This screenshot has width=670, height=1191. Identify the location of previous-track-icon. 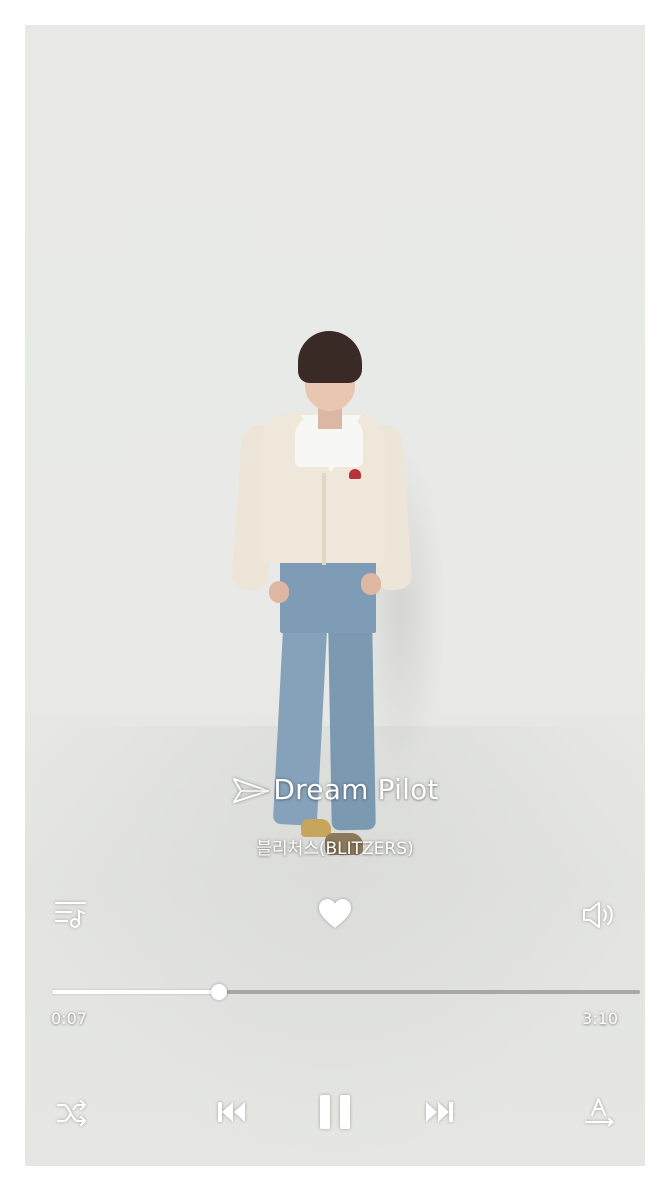
(232, 1112).